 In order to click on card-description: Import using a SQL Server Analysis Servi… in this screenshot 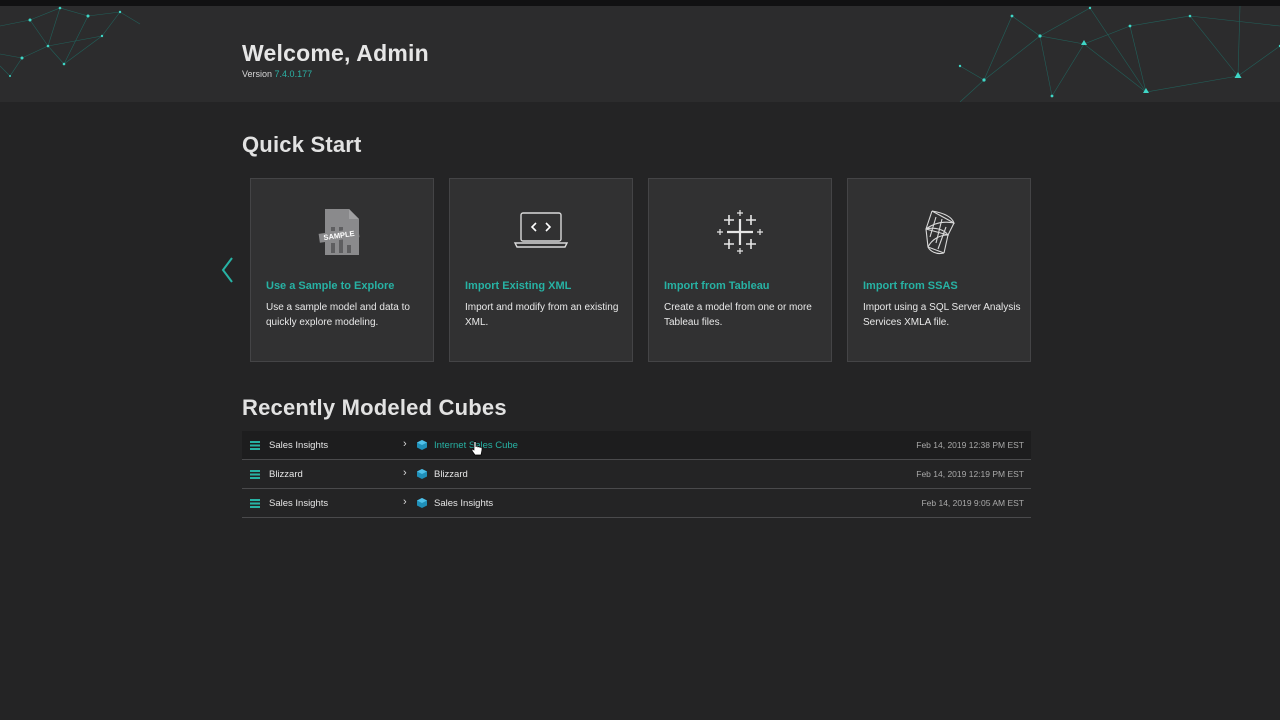, I will do `click(942, 315)`.